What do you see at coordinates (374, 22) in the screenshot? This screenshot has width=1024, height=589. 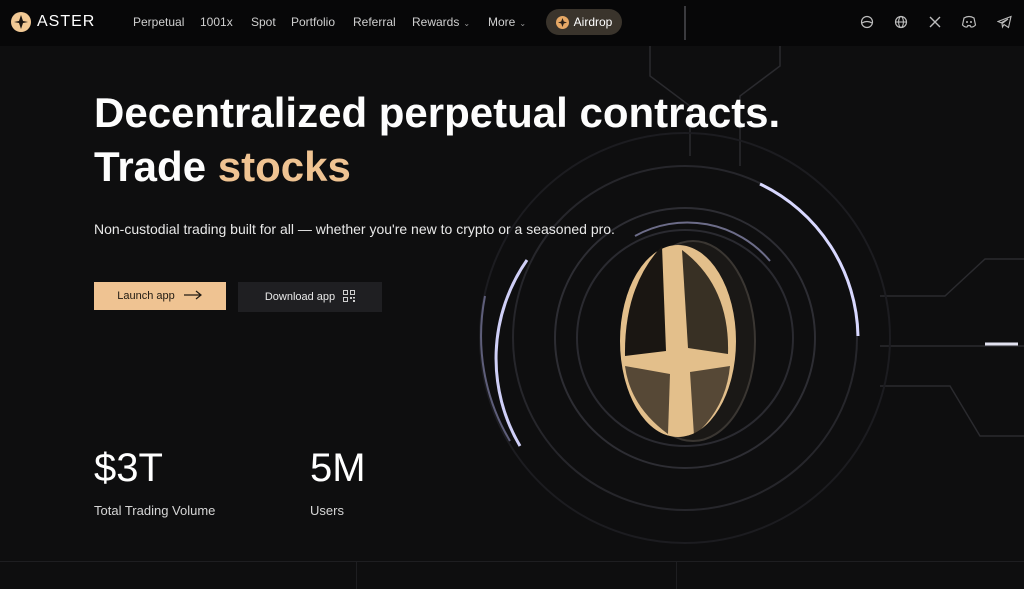 I see `nav-referral: Referral` at bounding box center [374, 22].